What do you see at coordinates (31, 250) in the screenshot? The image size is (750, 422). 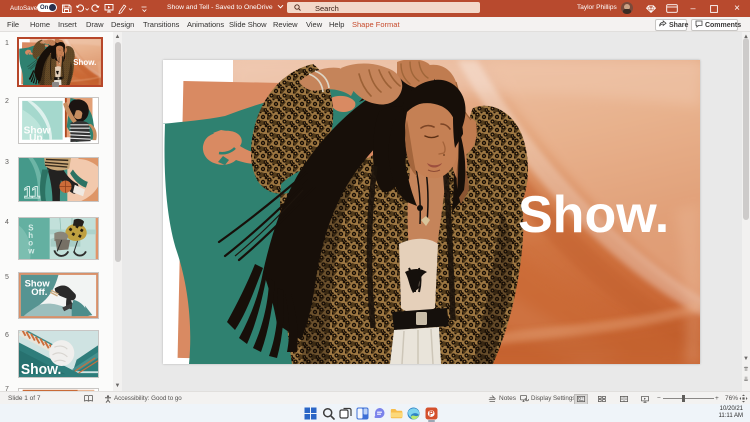 I see `svg-text: w` at bounding box center [31, 250].